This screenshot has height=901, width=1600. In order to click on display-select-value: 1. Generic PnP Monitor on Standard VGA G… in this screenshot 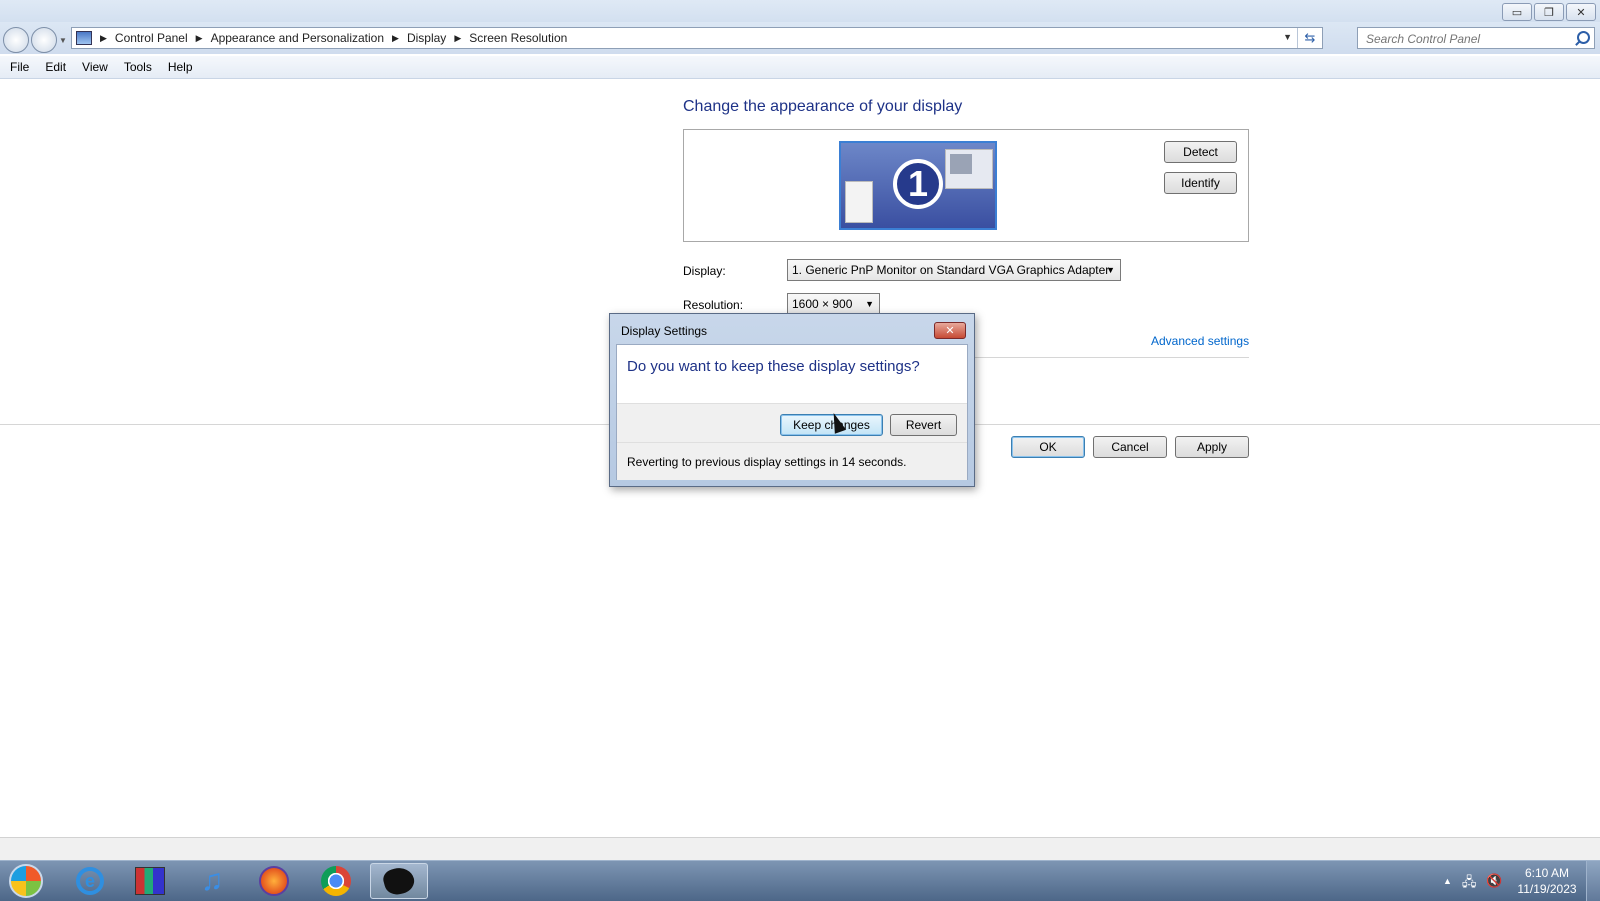, I will do `click(951, 270)`.